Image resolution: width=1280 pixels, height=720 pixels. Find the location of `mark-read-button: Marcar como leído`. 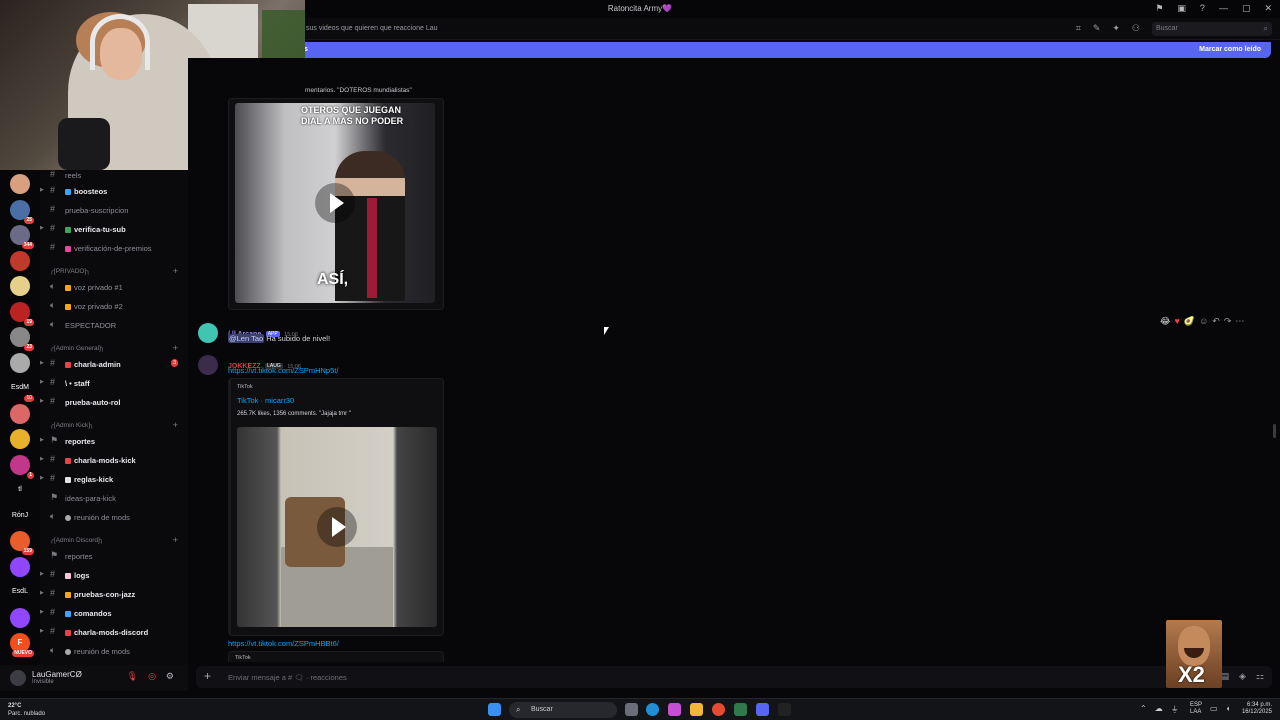

mark-read-button: Marcar como leído is located at coordinates (1230, 49).